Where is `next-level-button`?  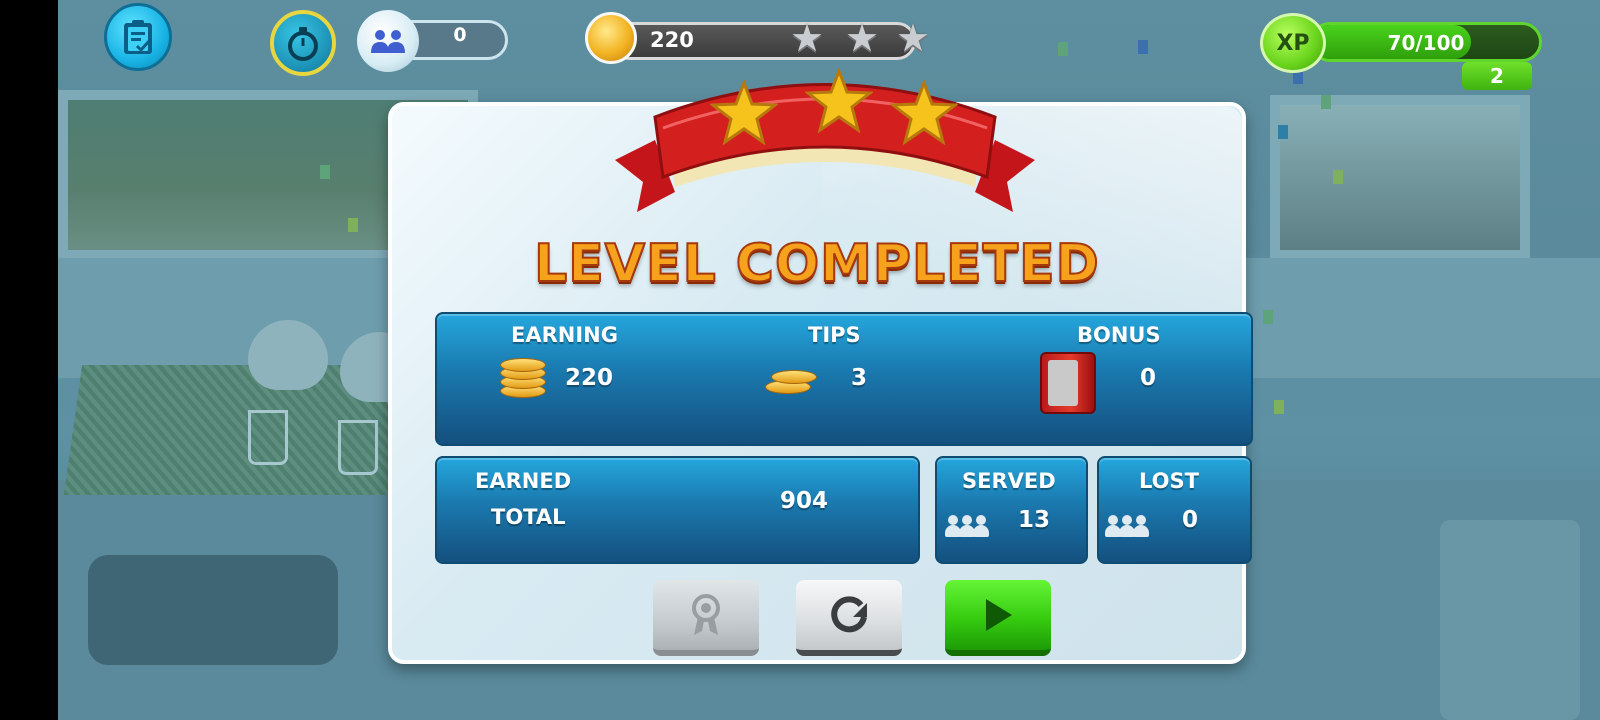 next-level-button is located at coordinates (998, 618).